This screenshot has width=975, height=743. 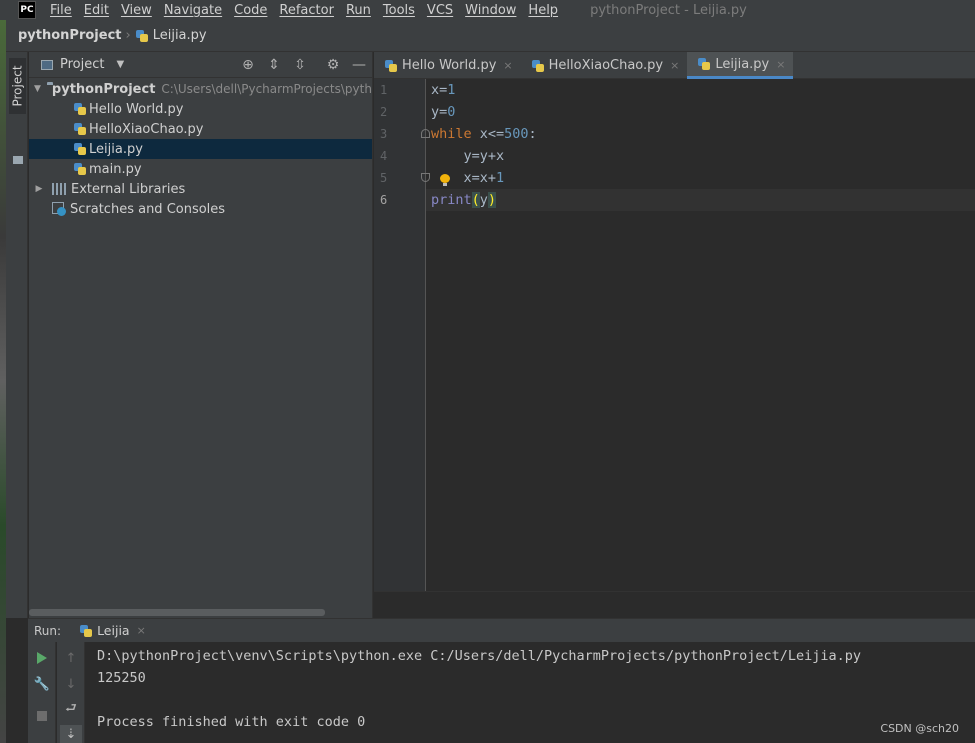 I want to click on navigation-bar: pythonProject › Leijia.py, so click(x=490, y=36).